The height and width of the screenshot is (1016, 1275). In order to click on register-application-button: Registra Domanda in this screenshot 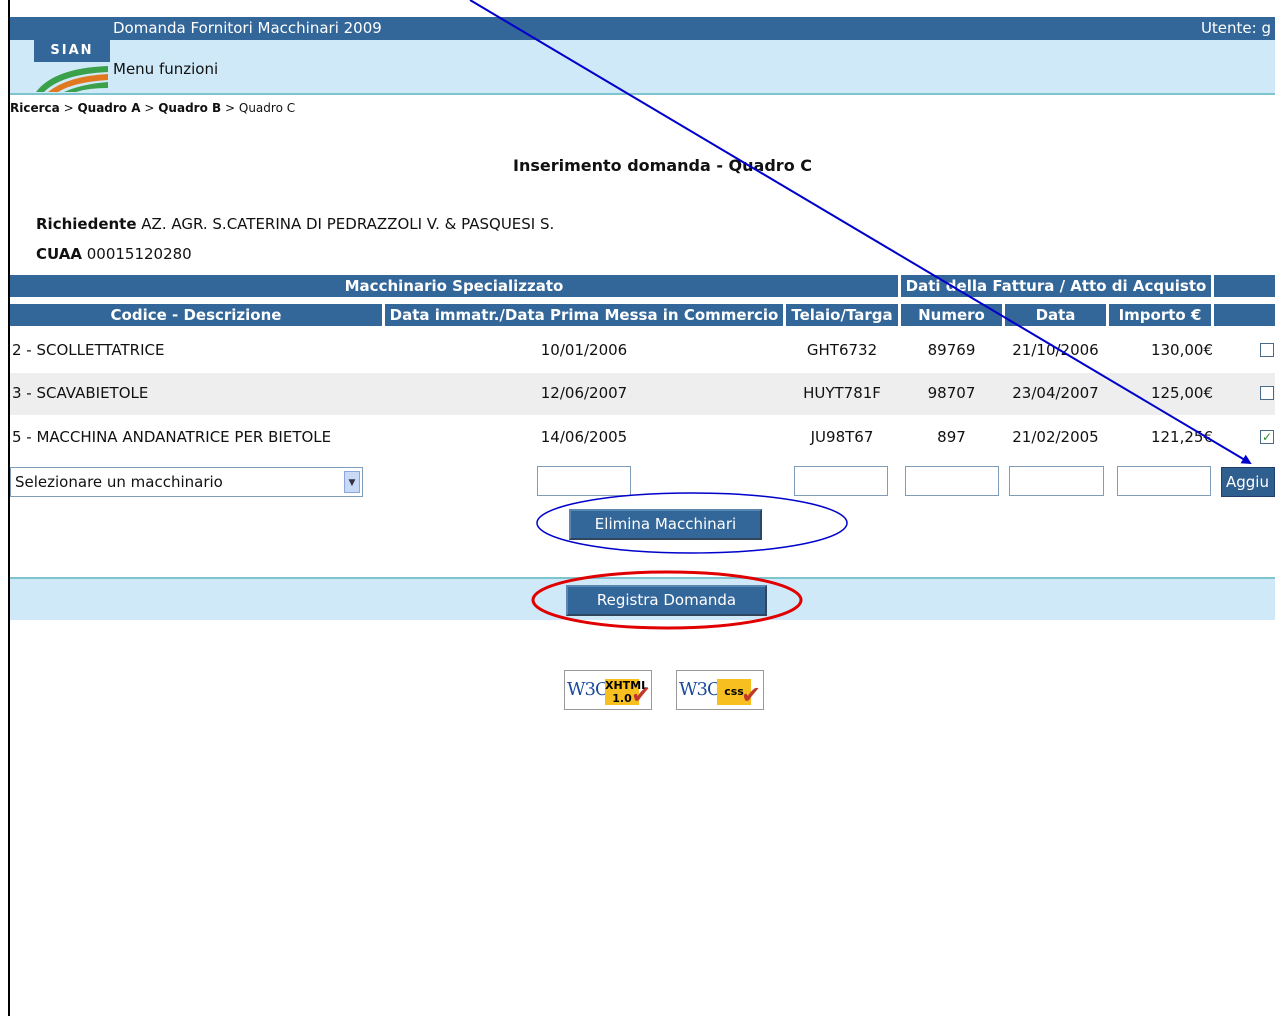, I will do `click(666, 600)`.